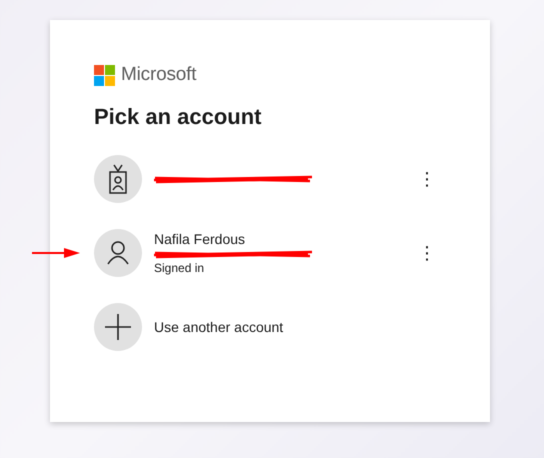  Describe the element at coordinates (180, 268) in the screenshot. I see `account-status: Signed in` at that location.